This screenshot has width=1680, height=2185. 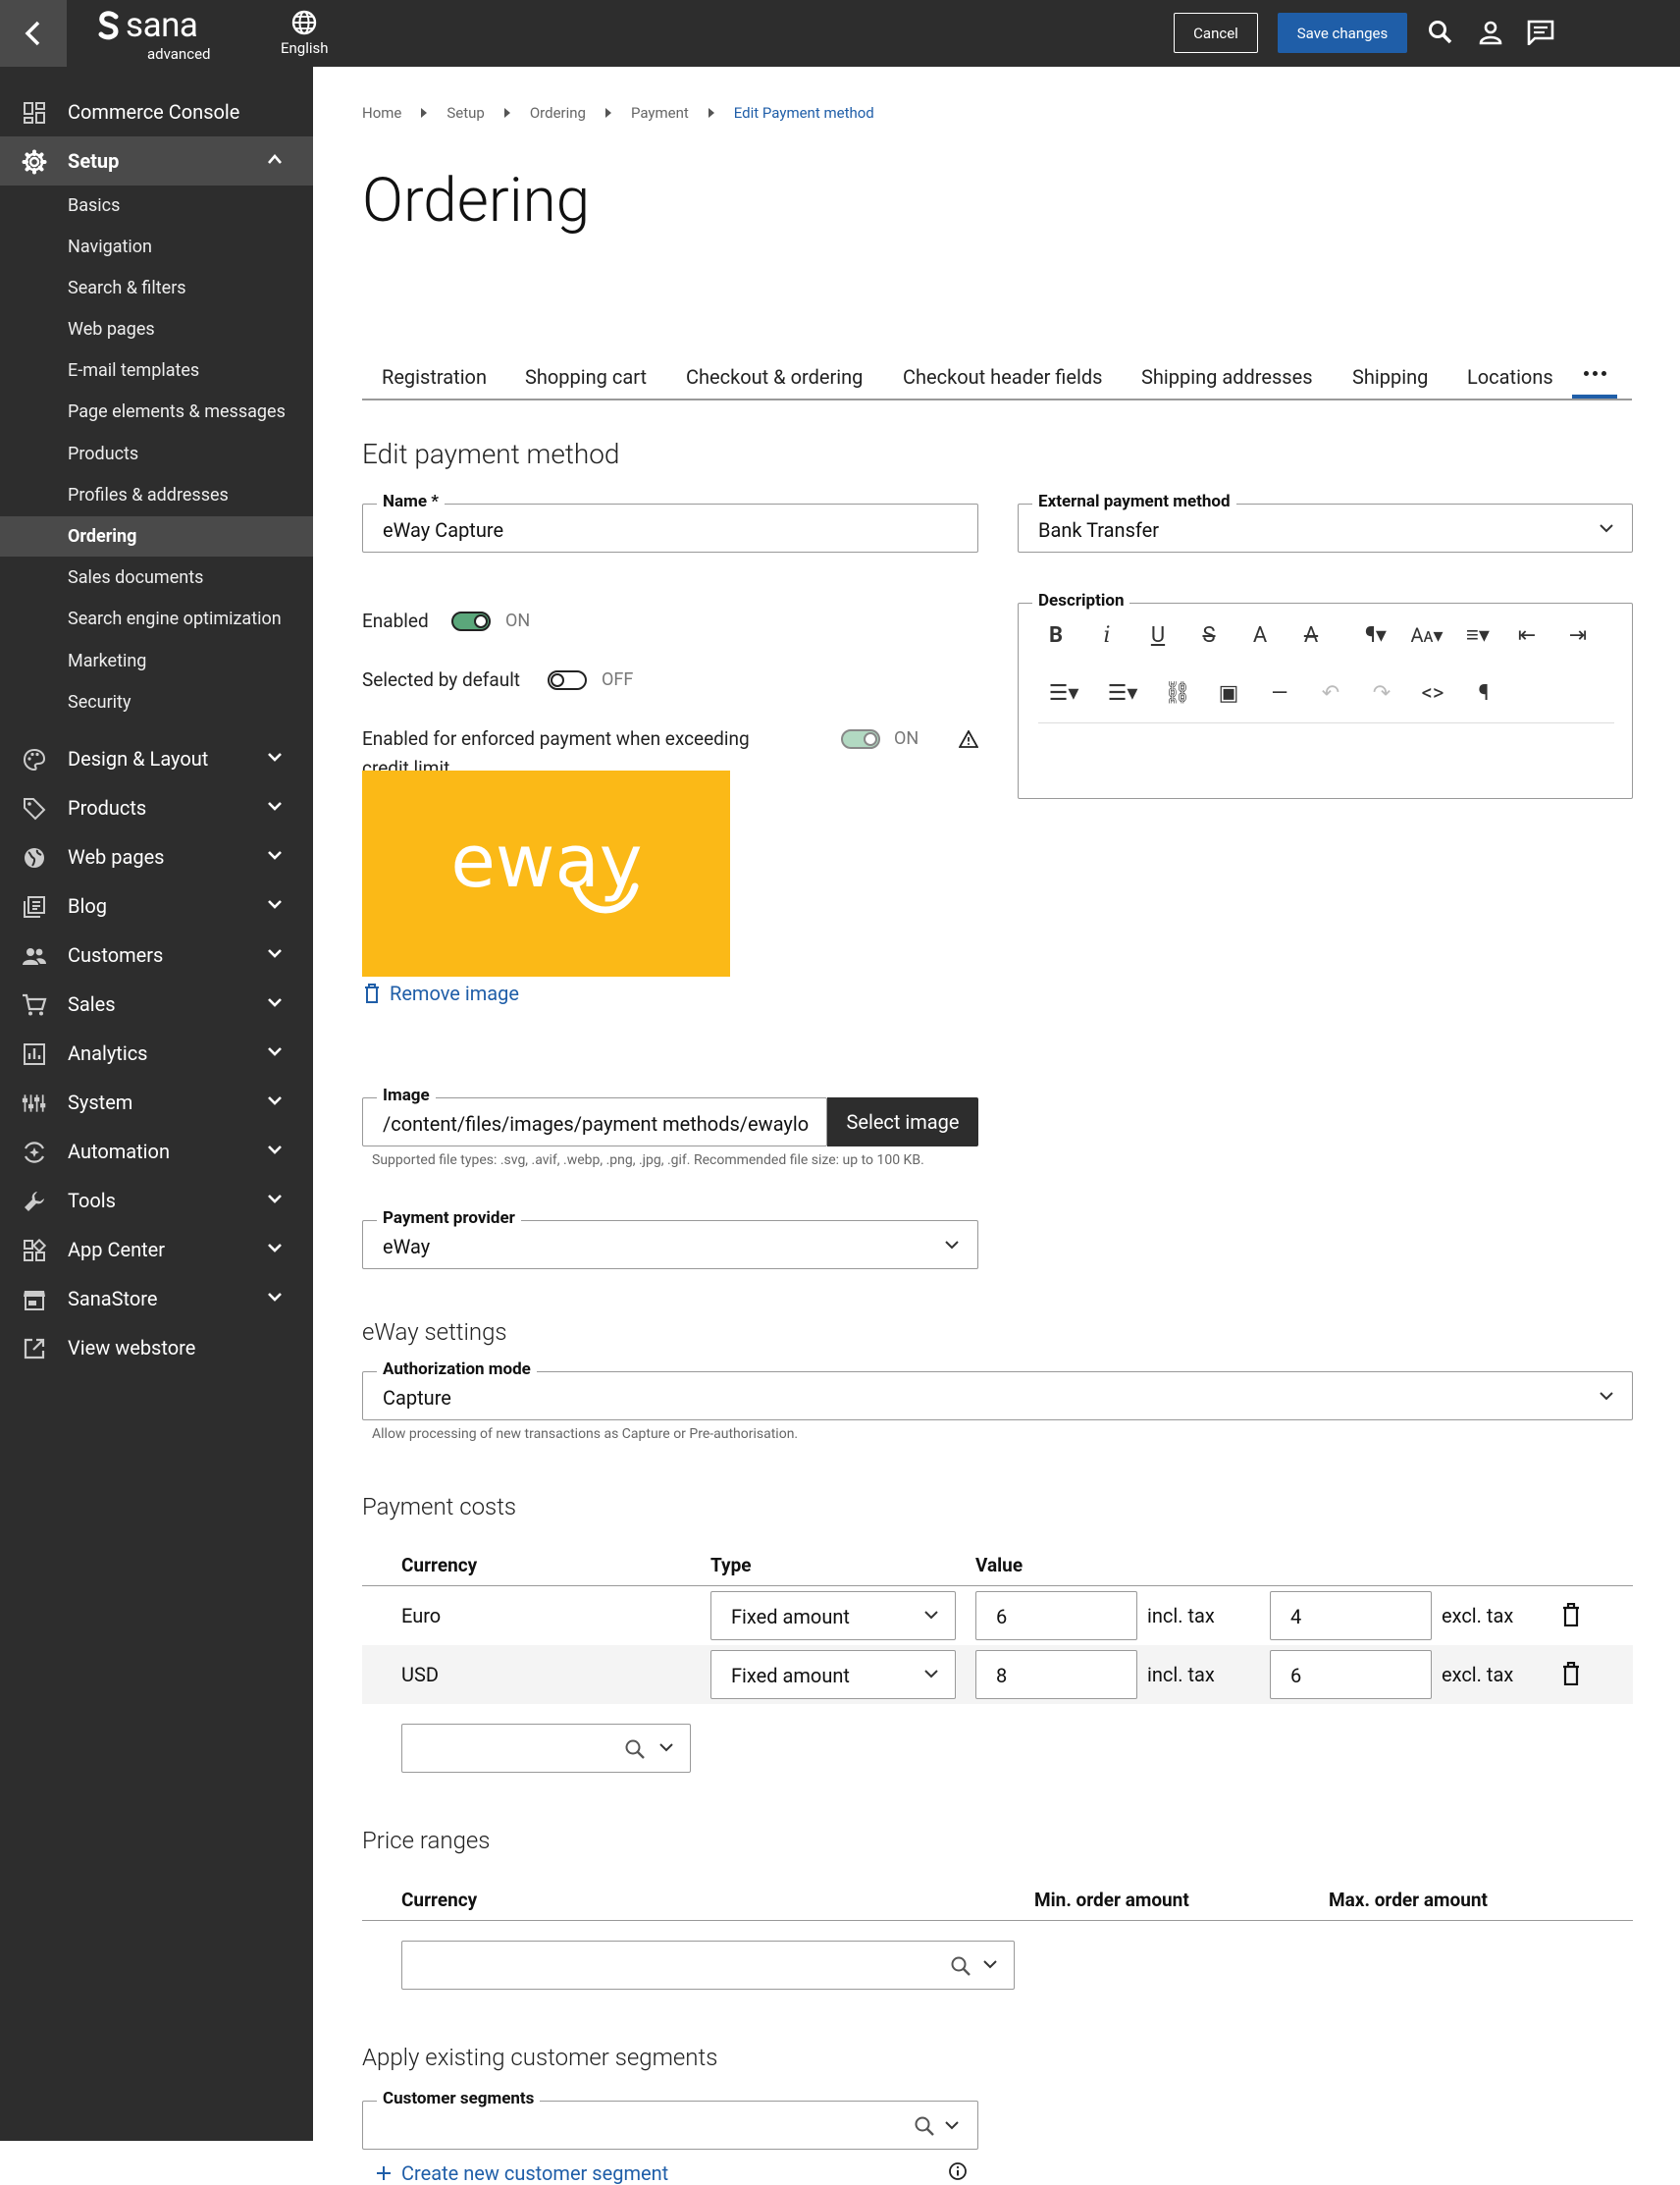 What do you see at coordinates (1440, 32) in the screenshot?
I see `search-icon` at bounding box center [1440, 32].